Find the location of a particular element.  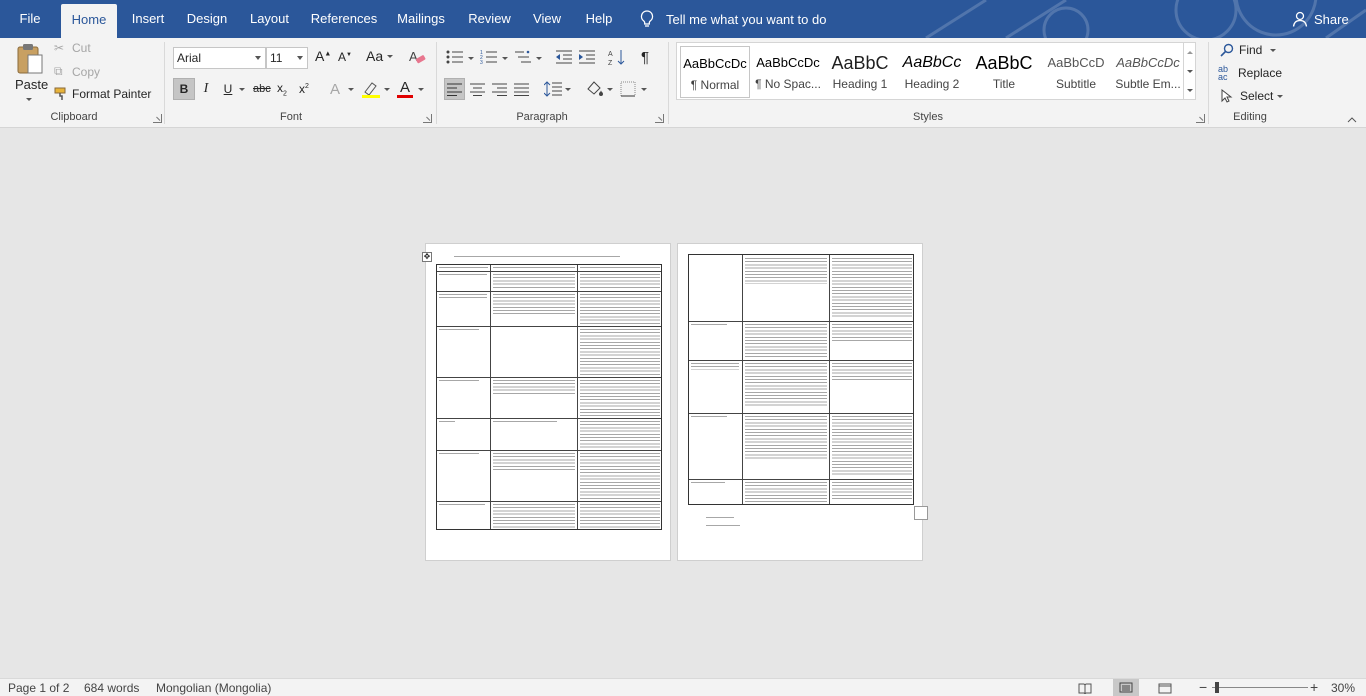

underline-dropdown-icon is located at coordinates (242, 89).